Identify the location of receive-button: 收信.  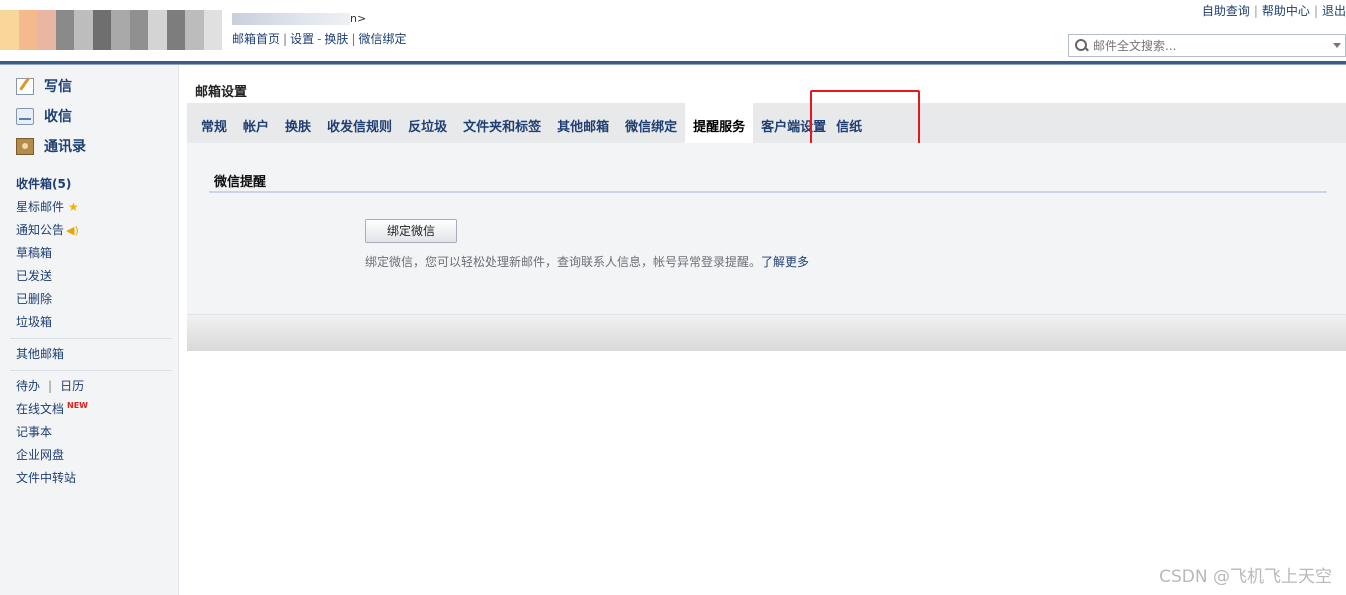
(89, 116).